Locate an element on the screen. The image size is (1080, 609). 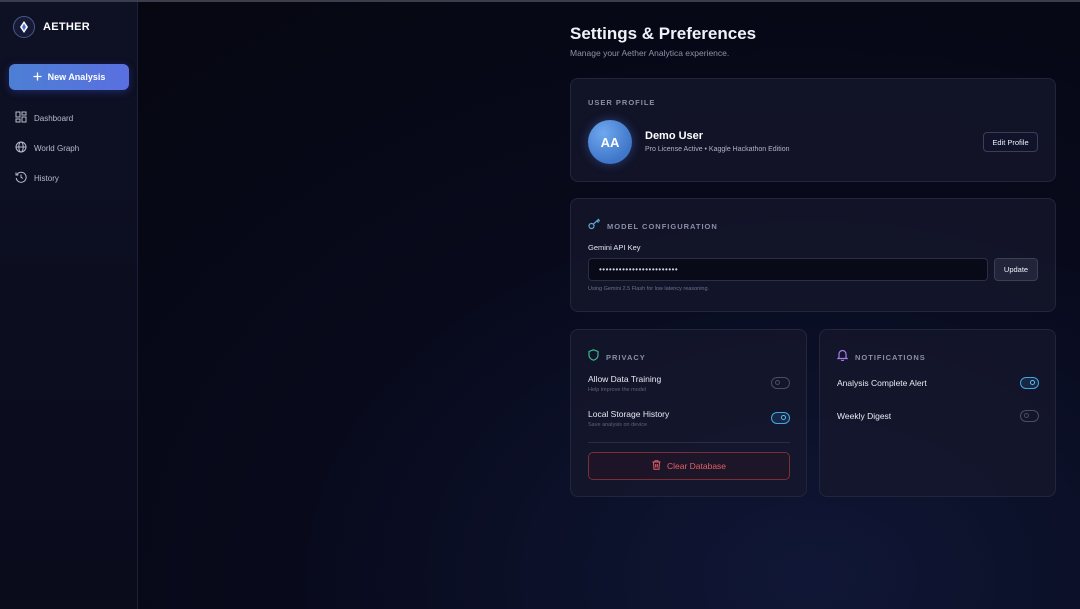
setting-title: Analysis Complete Alert is located at coordinates (882, 383).